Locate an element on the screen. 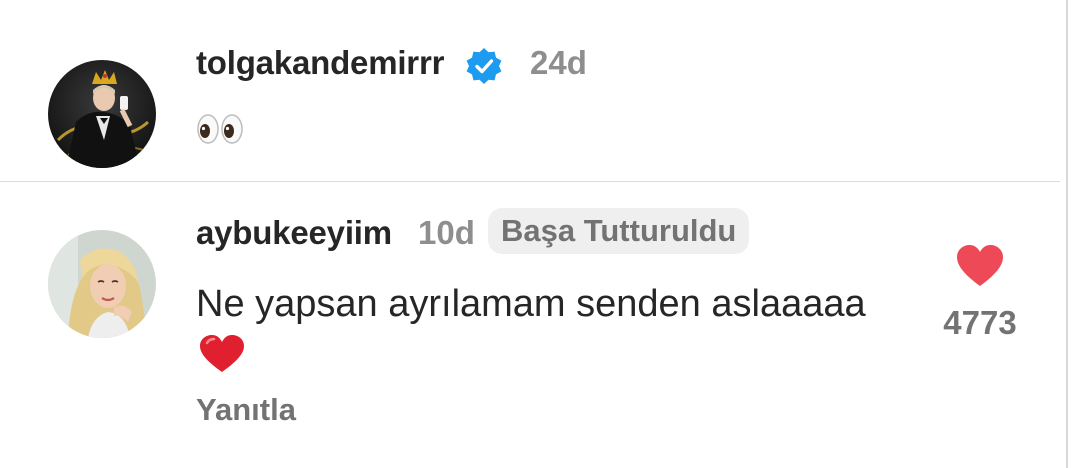 This screenshot has height=468, width=1080. reply-button: Yanıtla is located at coordinates (246, 410).